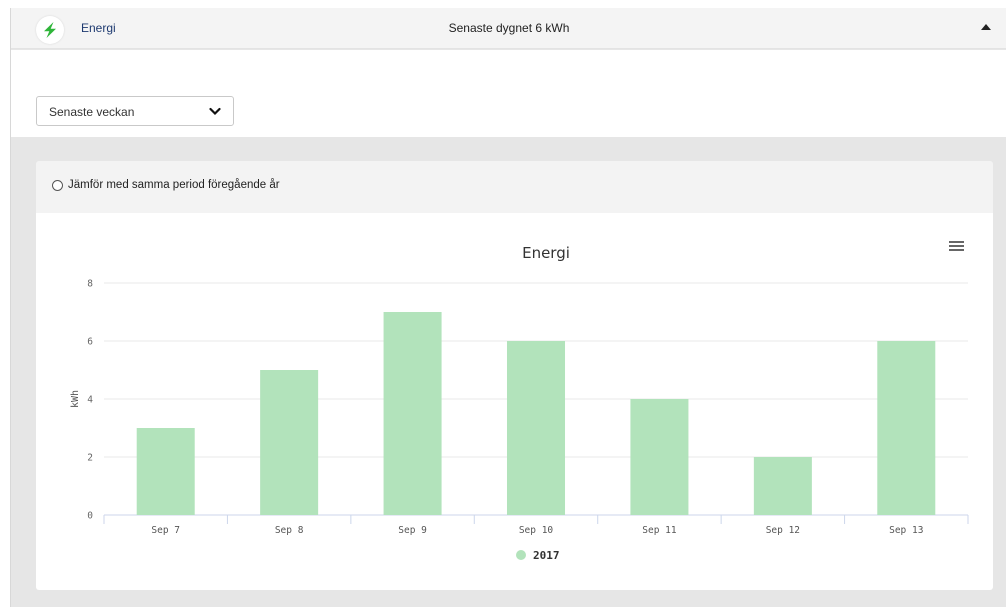 Image resolution: width=1006 pixels, height=607 pixels. Describe the element at coordinates (90, 400) in the screenshot. I see `y-tick-label: 4` at that location.